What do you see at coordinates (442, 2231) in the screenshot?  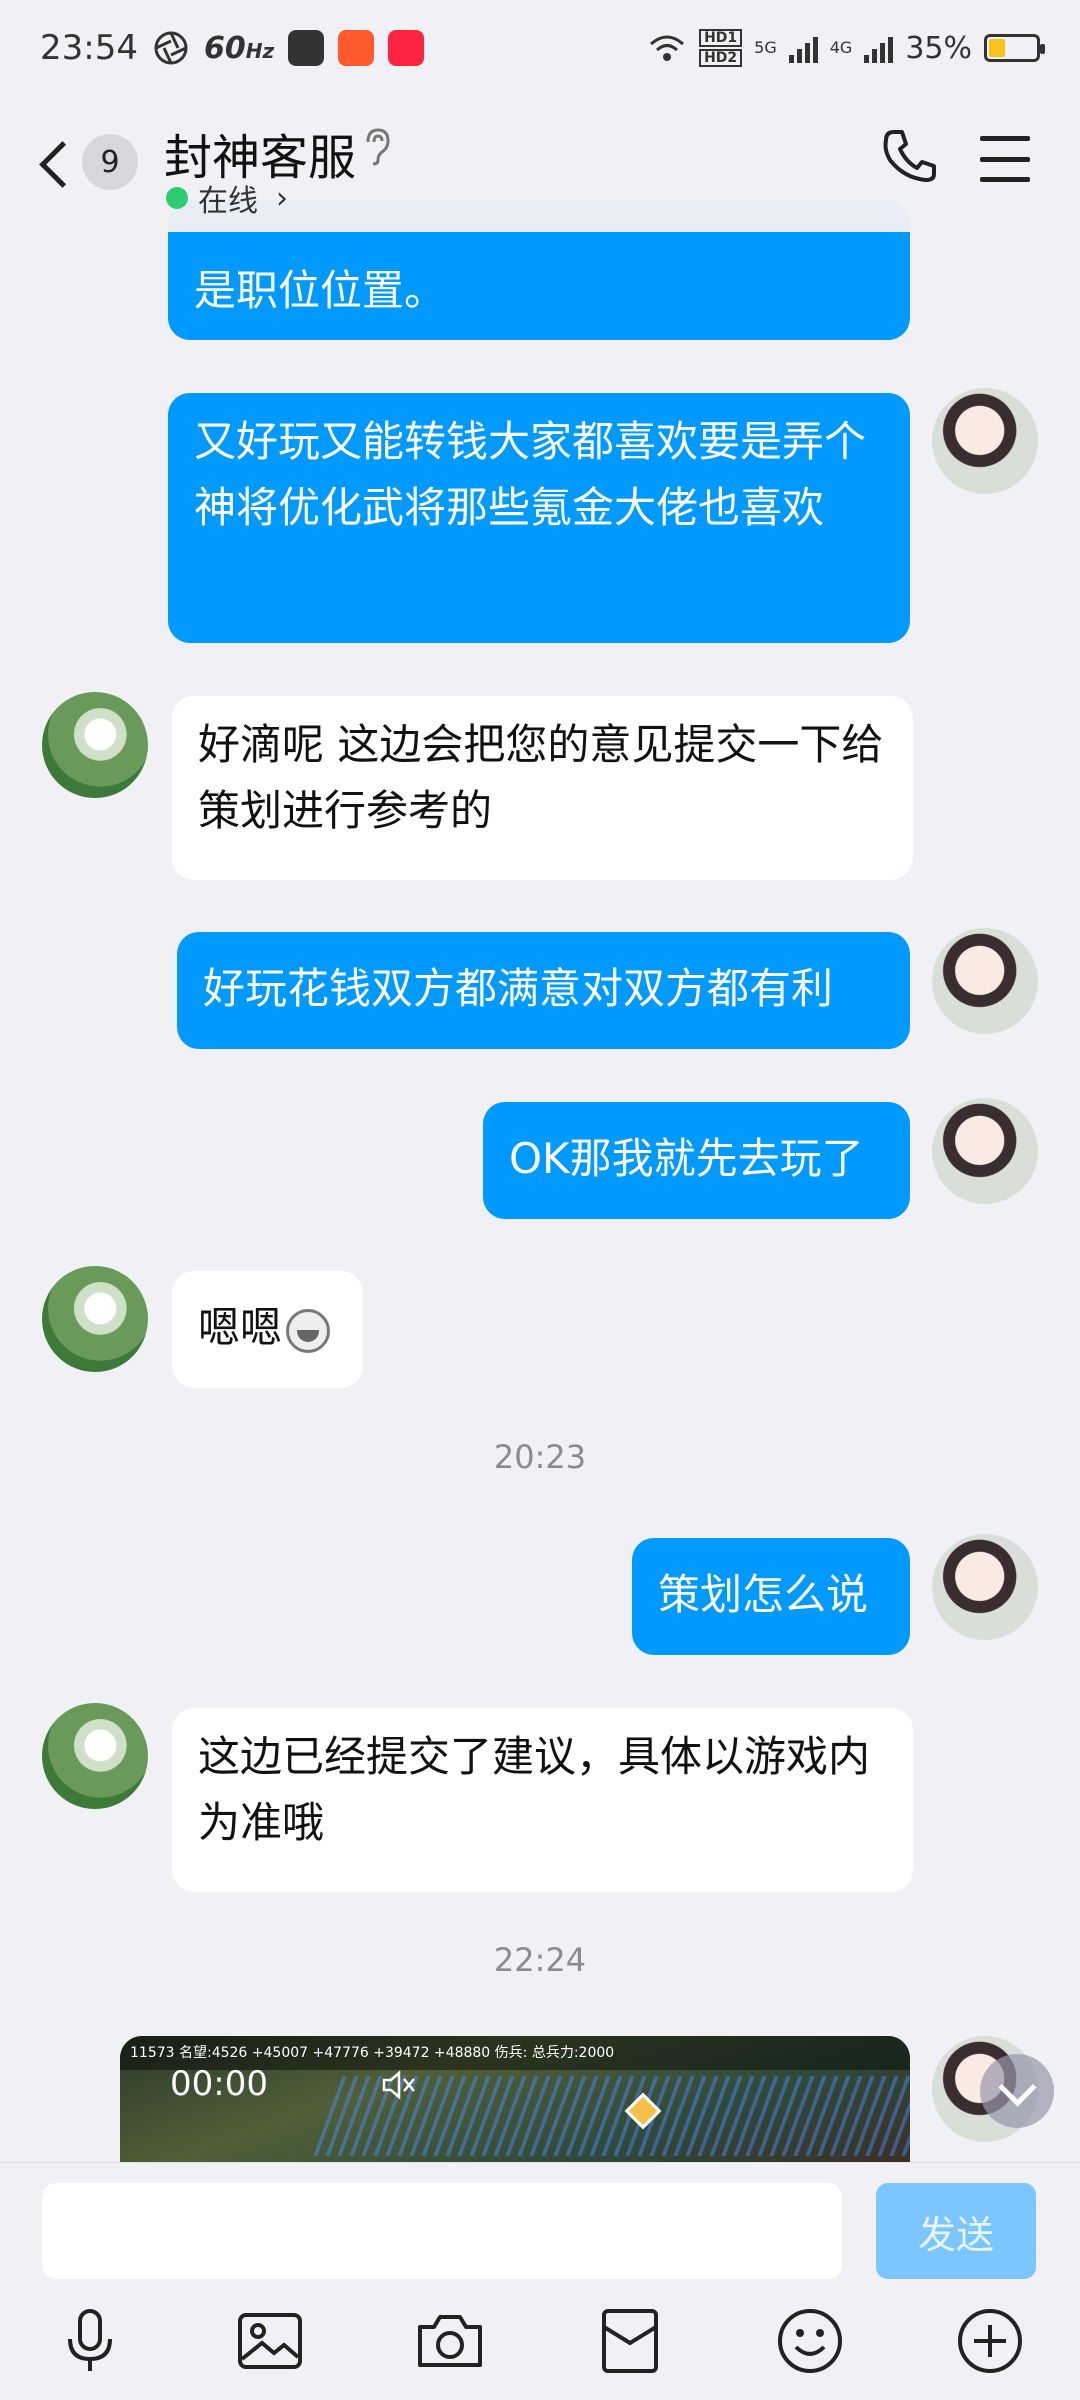 I see `message-input` at bounding box center [442, 2231].